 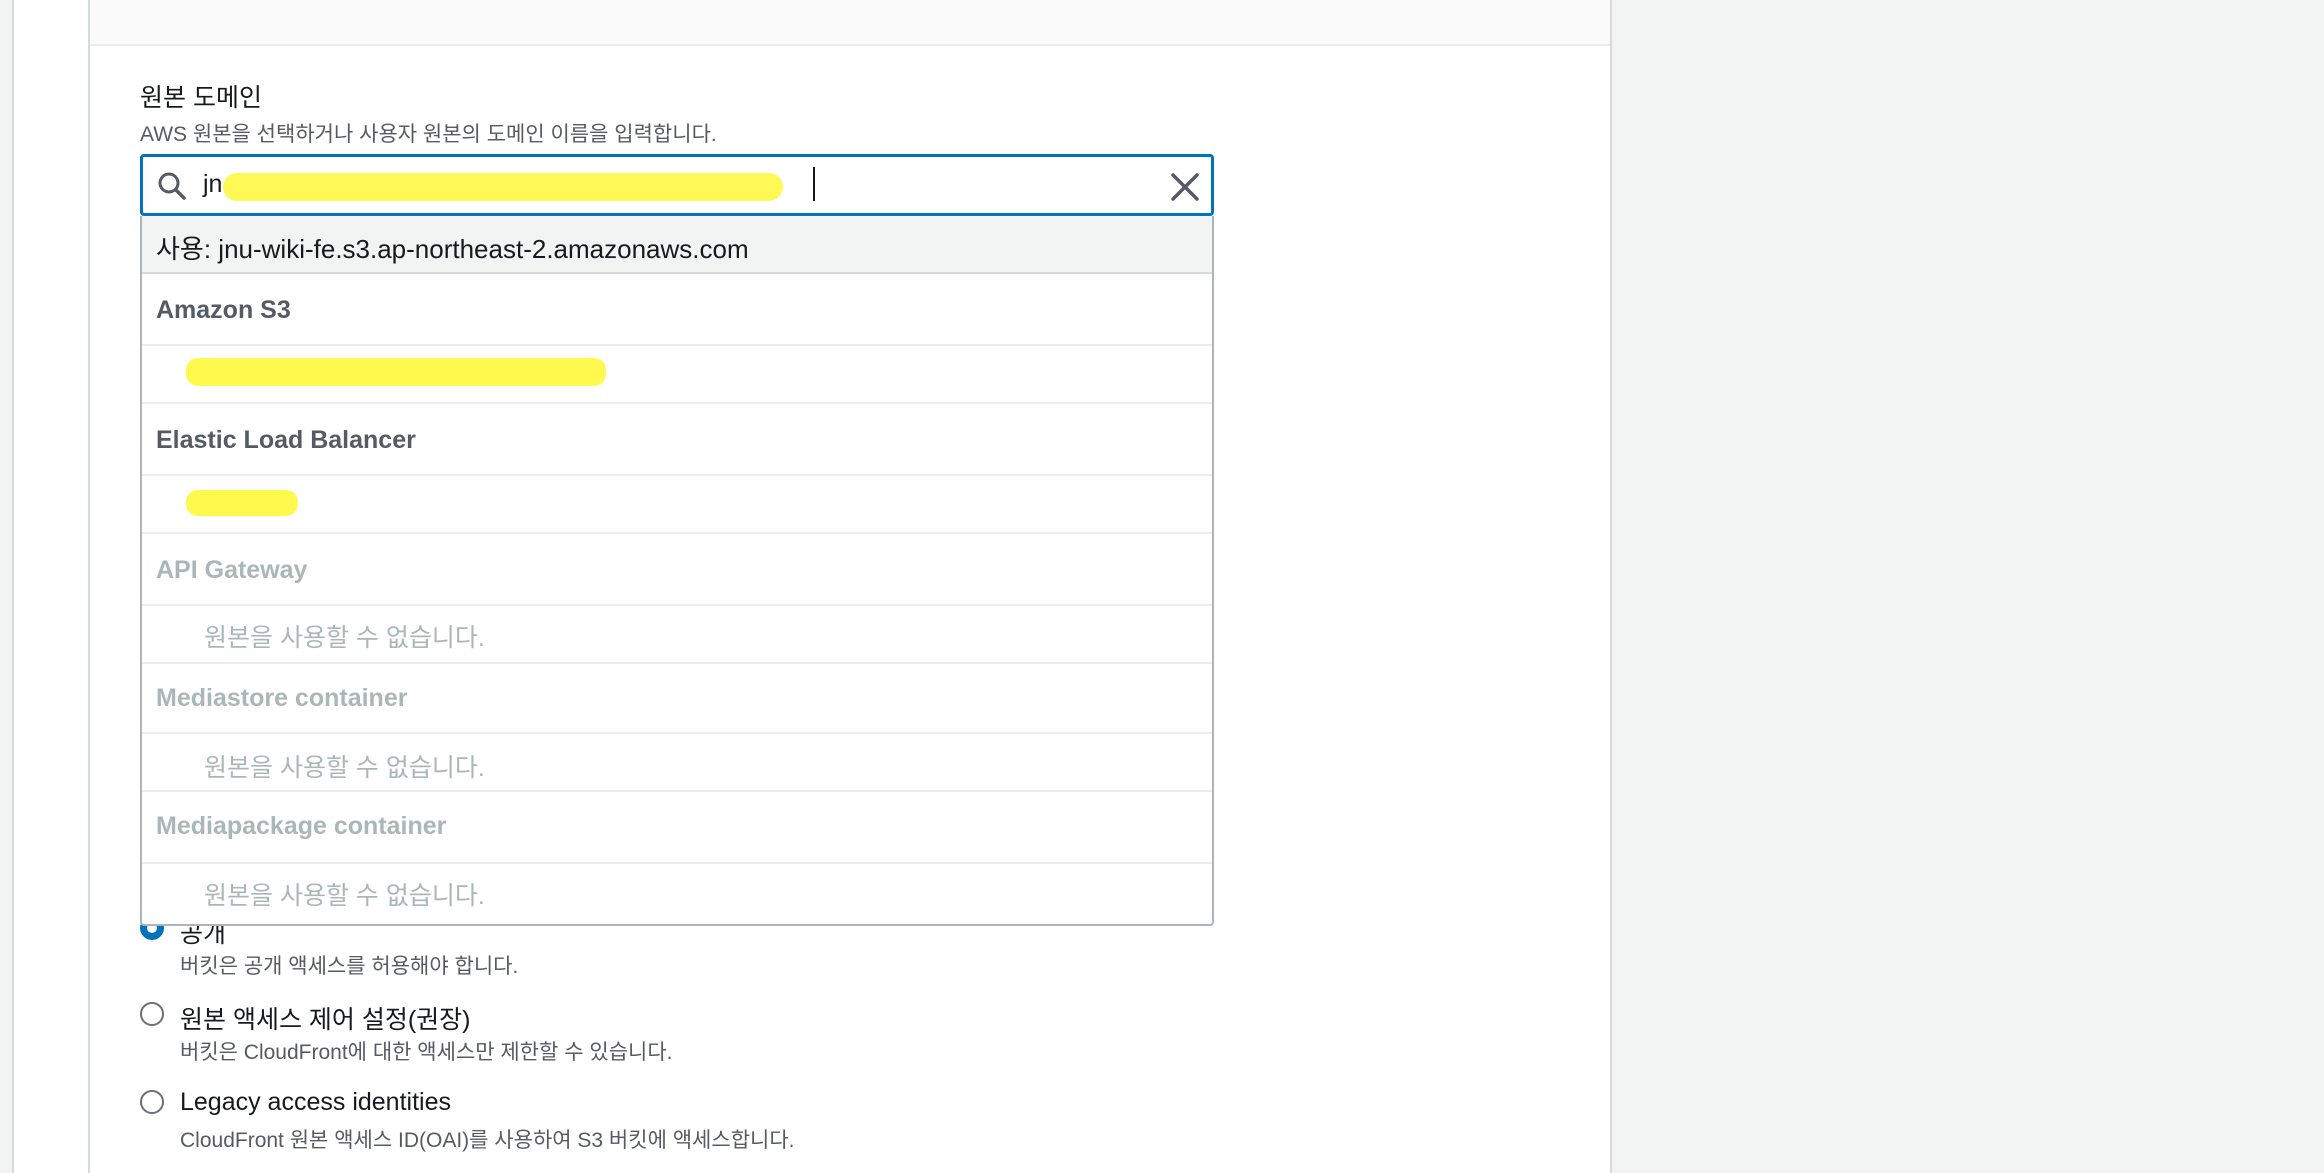 What do you see at coordinates (1185, 187) in the screenshot?
I see `clear-icon` at bounding box center [1185, 187].